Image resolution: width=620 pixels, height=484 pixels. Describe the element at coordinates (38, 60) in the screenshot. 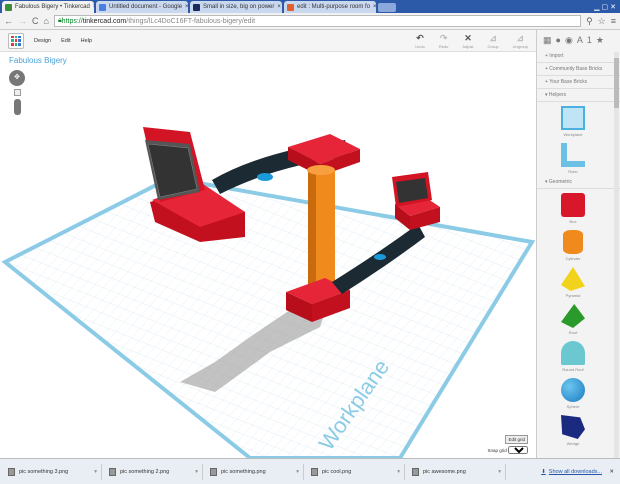

I see `design-title: Fabulous Bigery` at that location.